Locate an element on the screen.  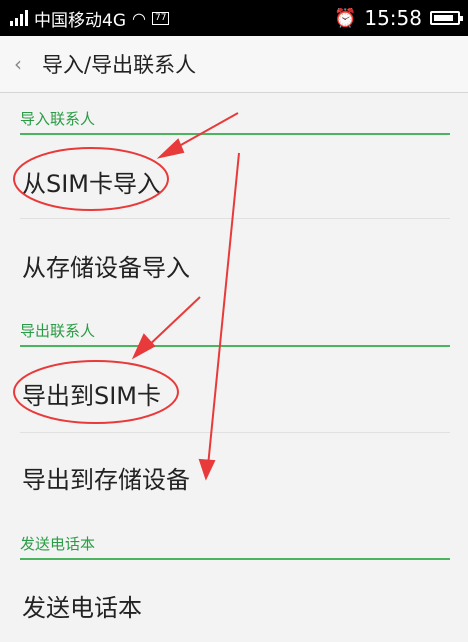
title-bar: ‹ 导入/导出联系人 is located at coordinates (234, 64).